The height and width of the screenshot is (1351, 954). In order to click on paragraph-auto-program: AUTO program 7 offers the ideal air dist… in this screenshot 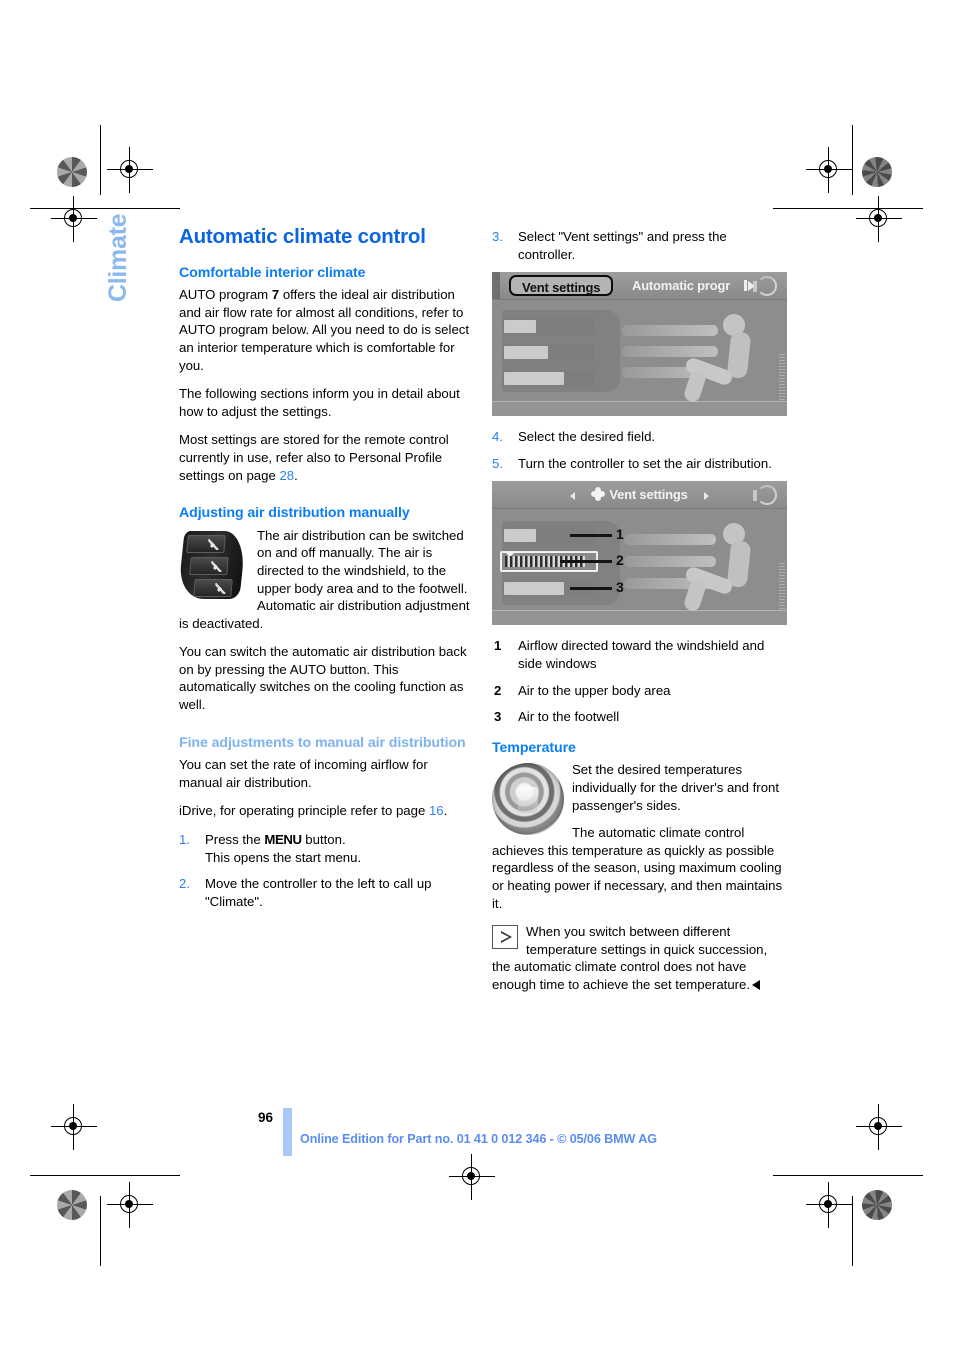, I will do `click(326, 330)`.